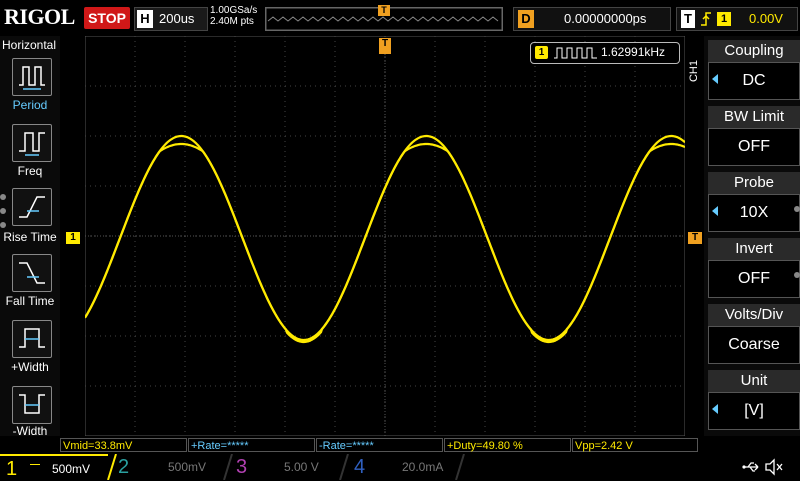  Describe the element at coordinates (30, 367) in the screenshot. I see `pos-width-label: +Width` at that location.